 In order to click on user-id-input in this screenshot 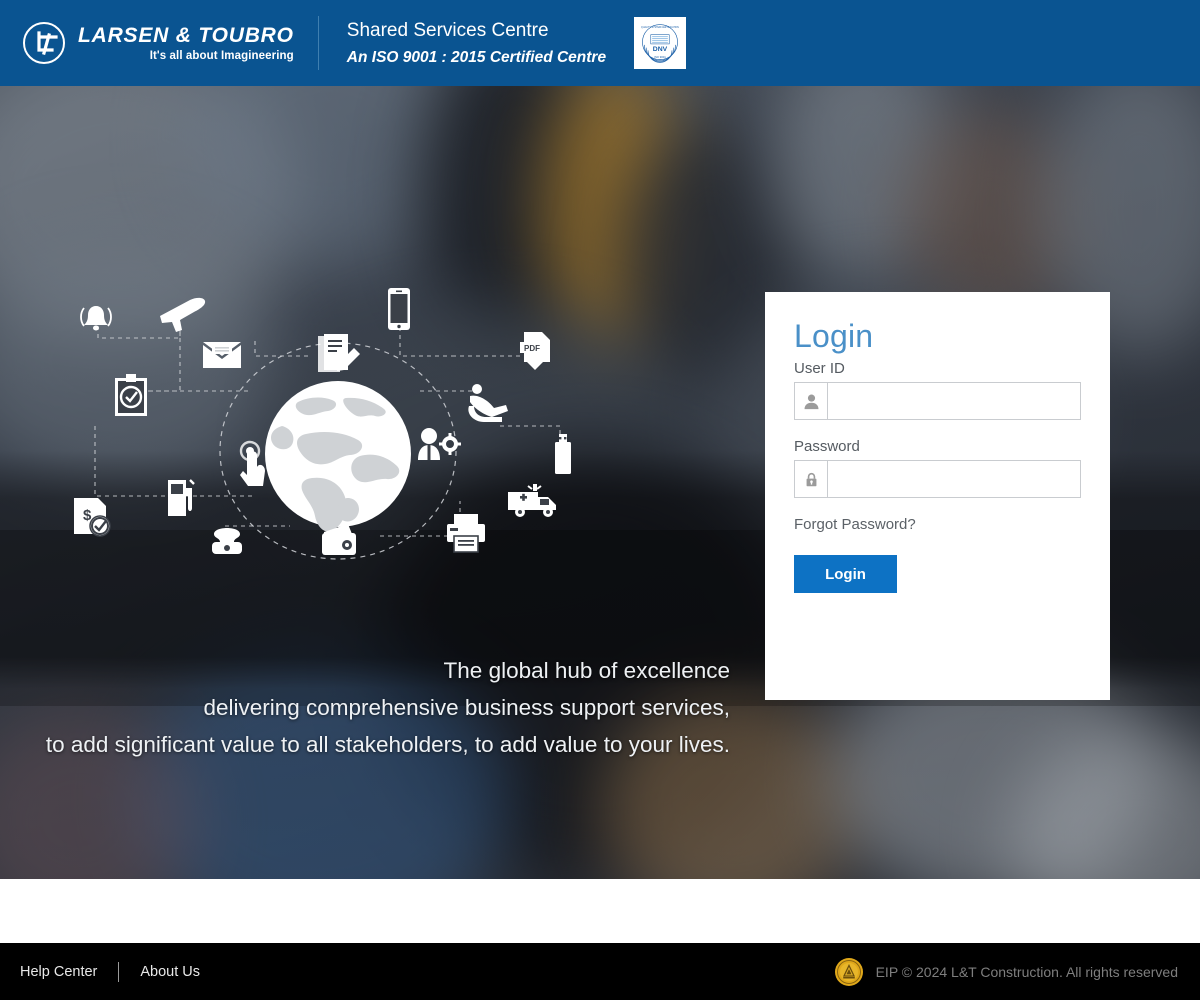, I will do `click(954, 401)`.